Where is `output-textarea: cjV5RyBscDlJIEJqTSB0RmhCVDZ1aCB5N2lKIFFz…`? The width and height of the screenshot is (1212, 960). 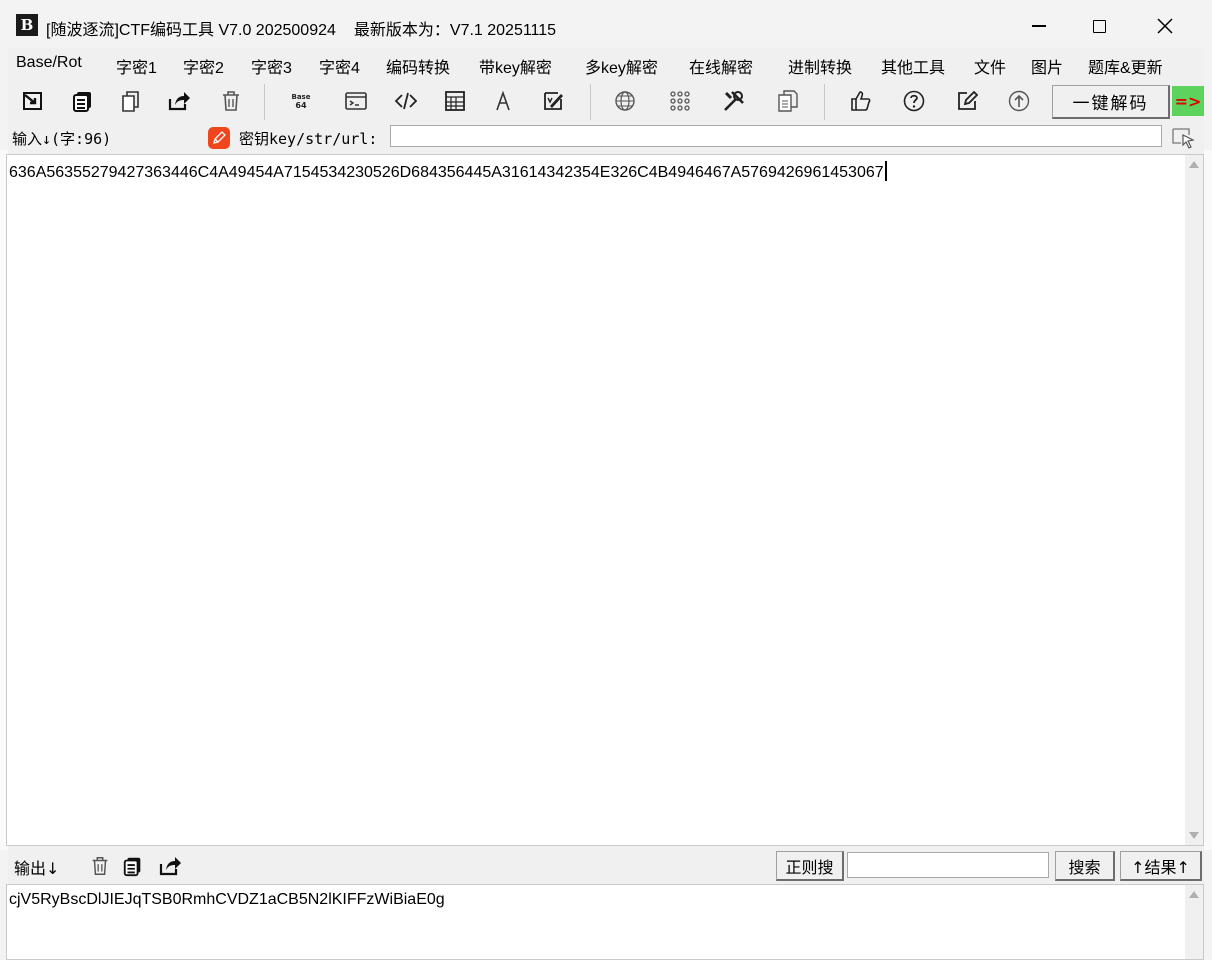
output-textarea: cjV5RyBscDlJIEJqTSB0RmhCVDZ1aCB5N2lKIFFz… is located at coordinates (605, 922).